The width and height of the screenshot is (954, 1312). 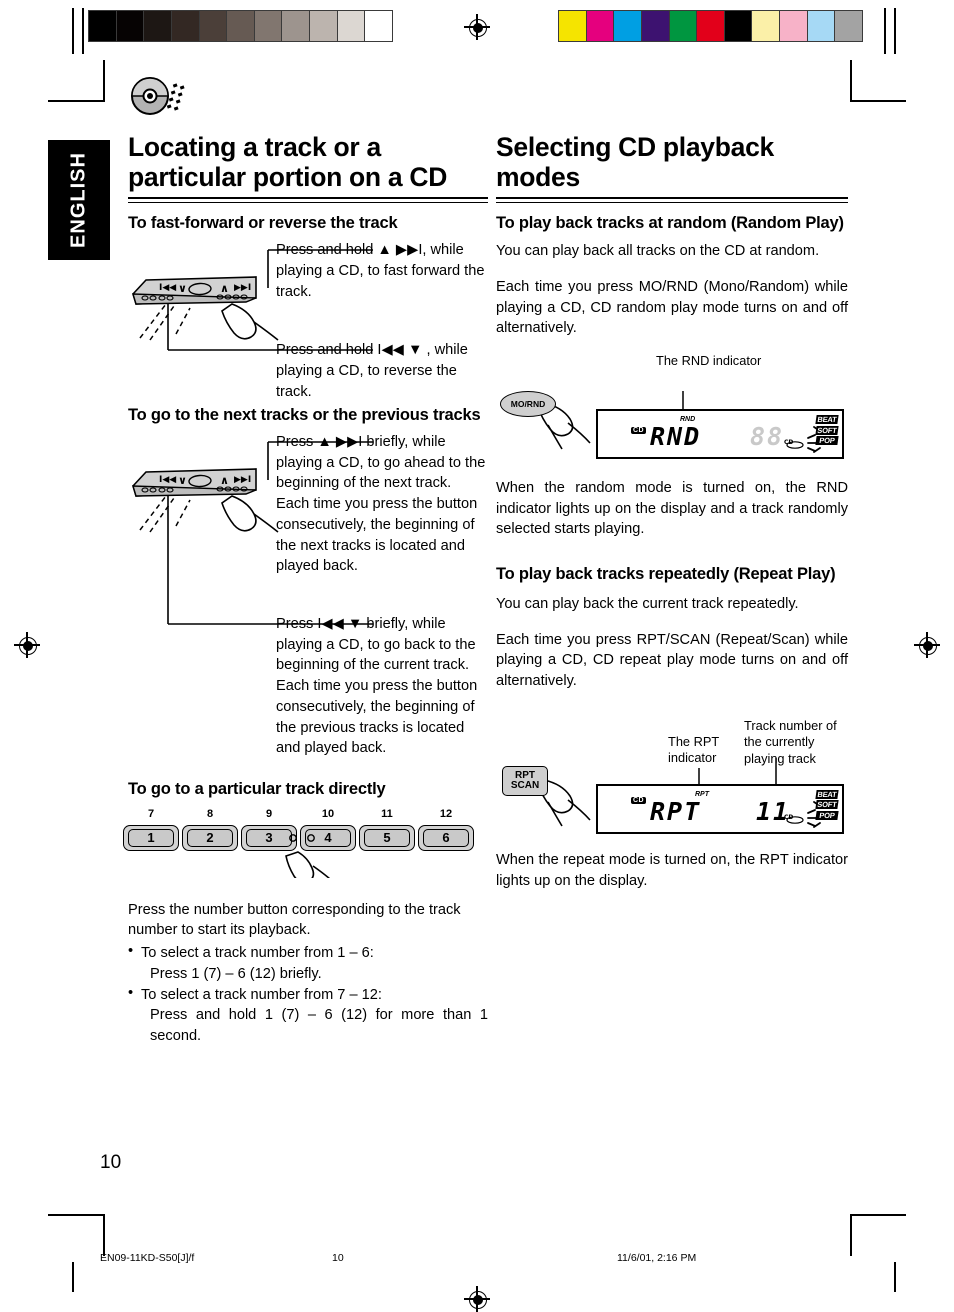 What do you see at coordinates (387, 813) in the screenshot?
I see `number-button-upper-label: 11` at bounding box center [387, 813].